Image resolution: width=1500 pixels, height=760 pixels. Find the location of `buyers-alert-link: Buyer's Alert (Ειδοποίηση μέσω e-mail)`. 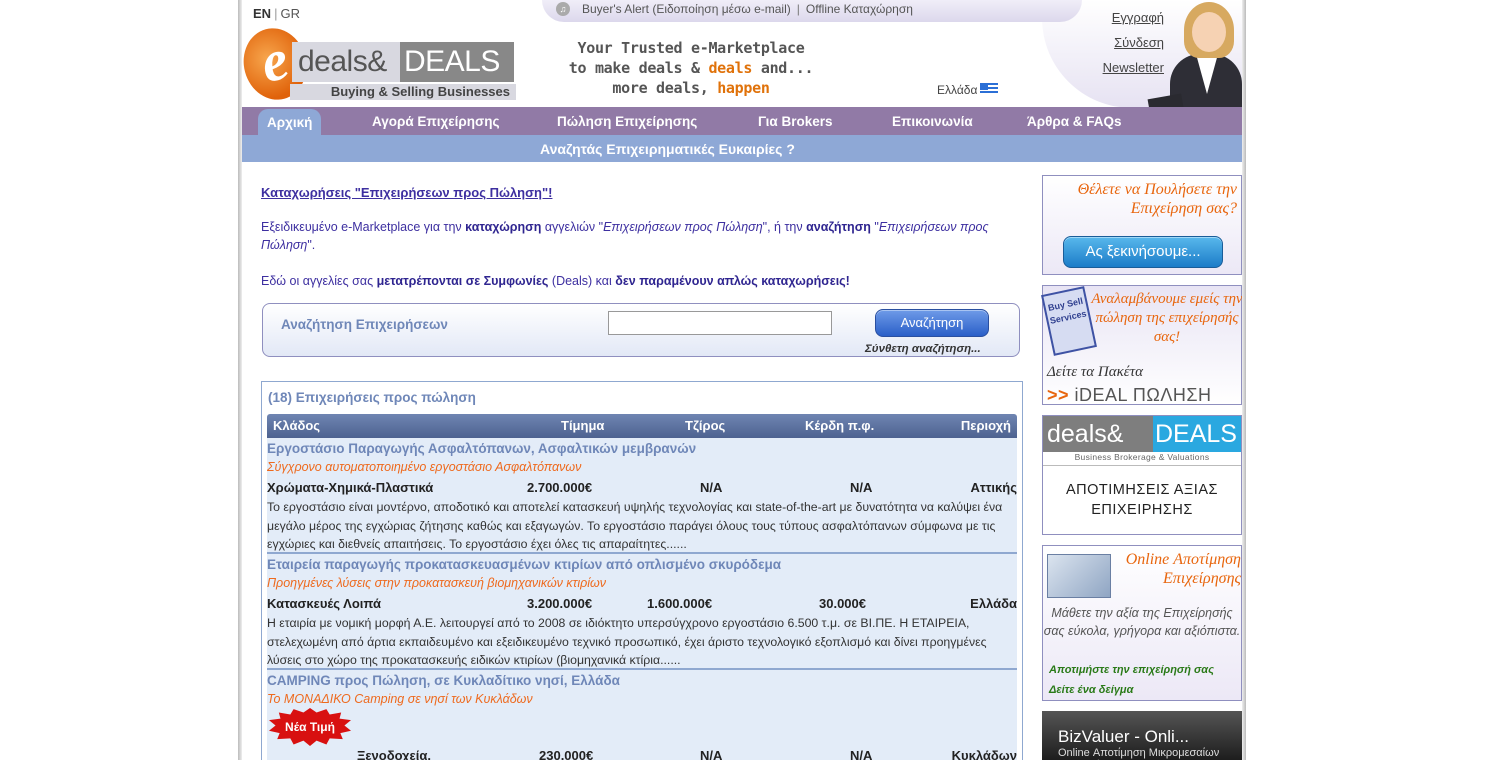

buyers-alert-link: Buyer's Alert (Ειδοποίηση μέσω e-mail) is located at coordinates (686, 9).